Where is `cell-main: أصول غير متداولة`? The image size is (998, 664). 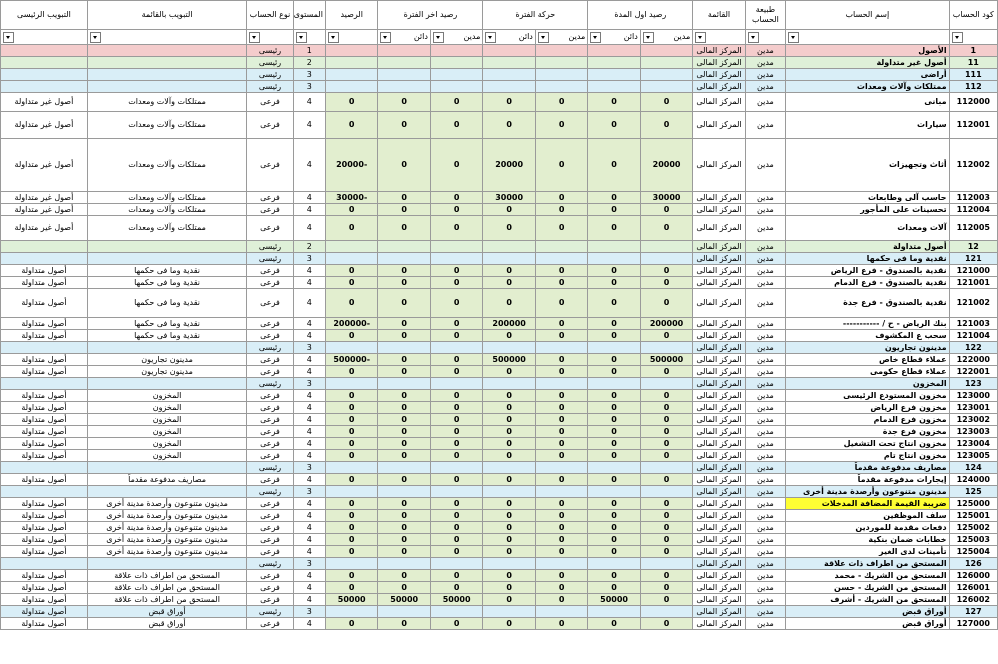
cell-main: أصول غير متداولة is located at coordinates (44, 102).